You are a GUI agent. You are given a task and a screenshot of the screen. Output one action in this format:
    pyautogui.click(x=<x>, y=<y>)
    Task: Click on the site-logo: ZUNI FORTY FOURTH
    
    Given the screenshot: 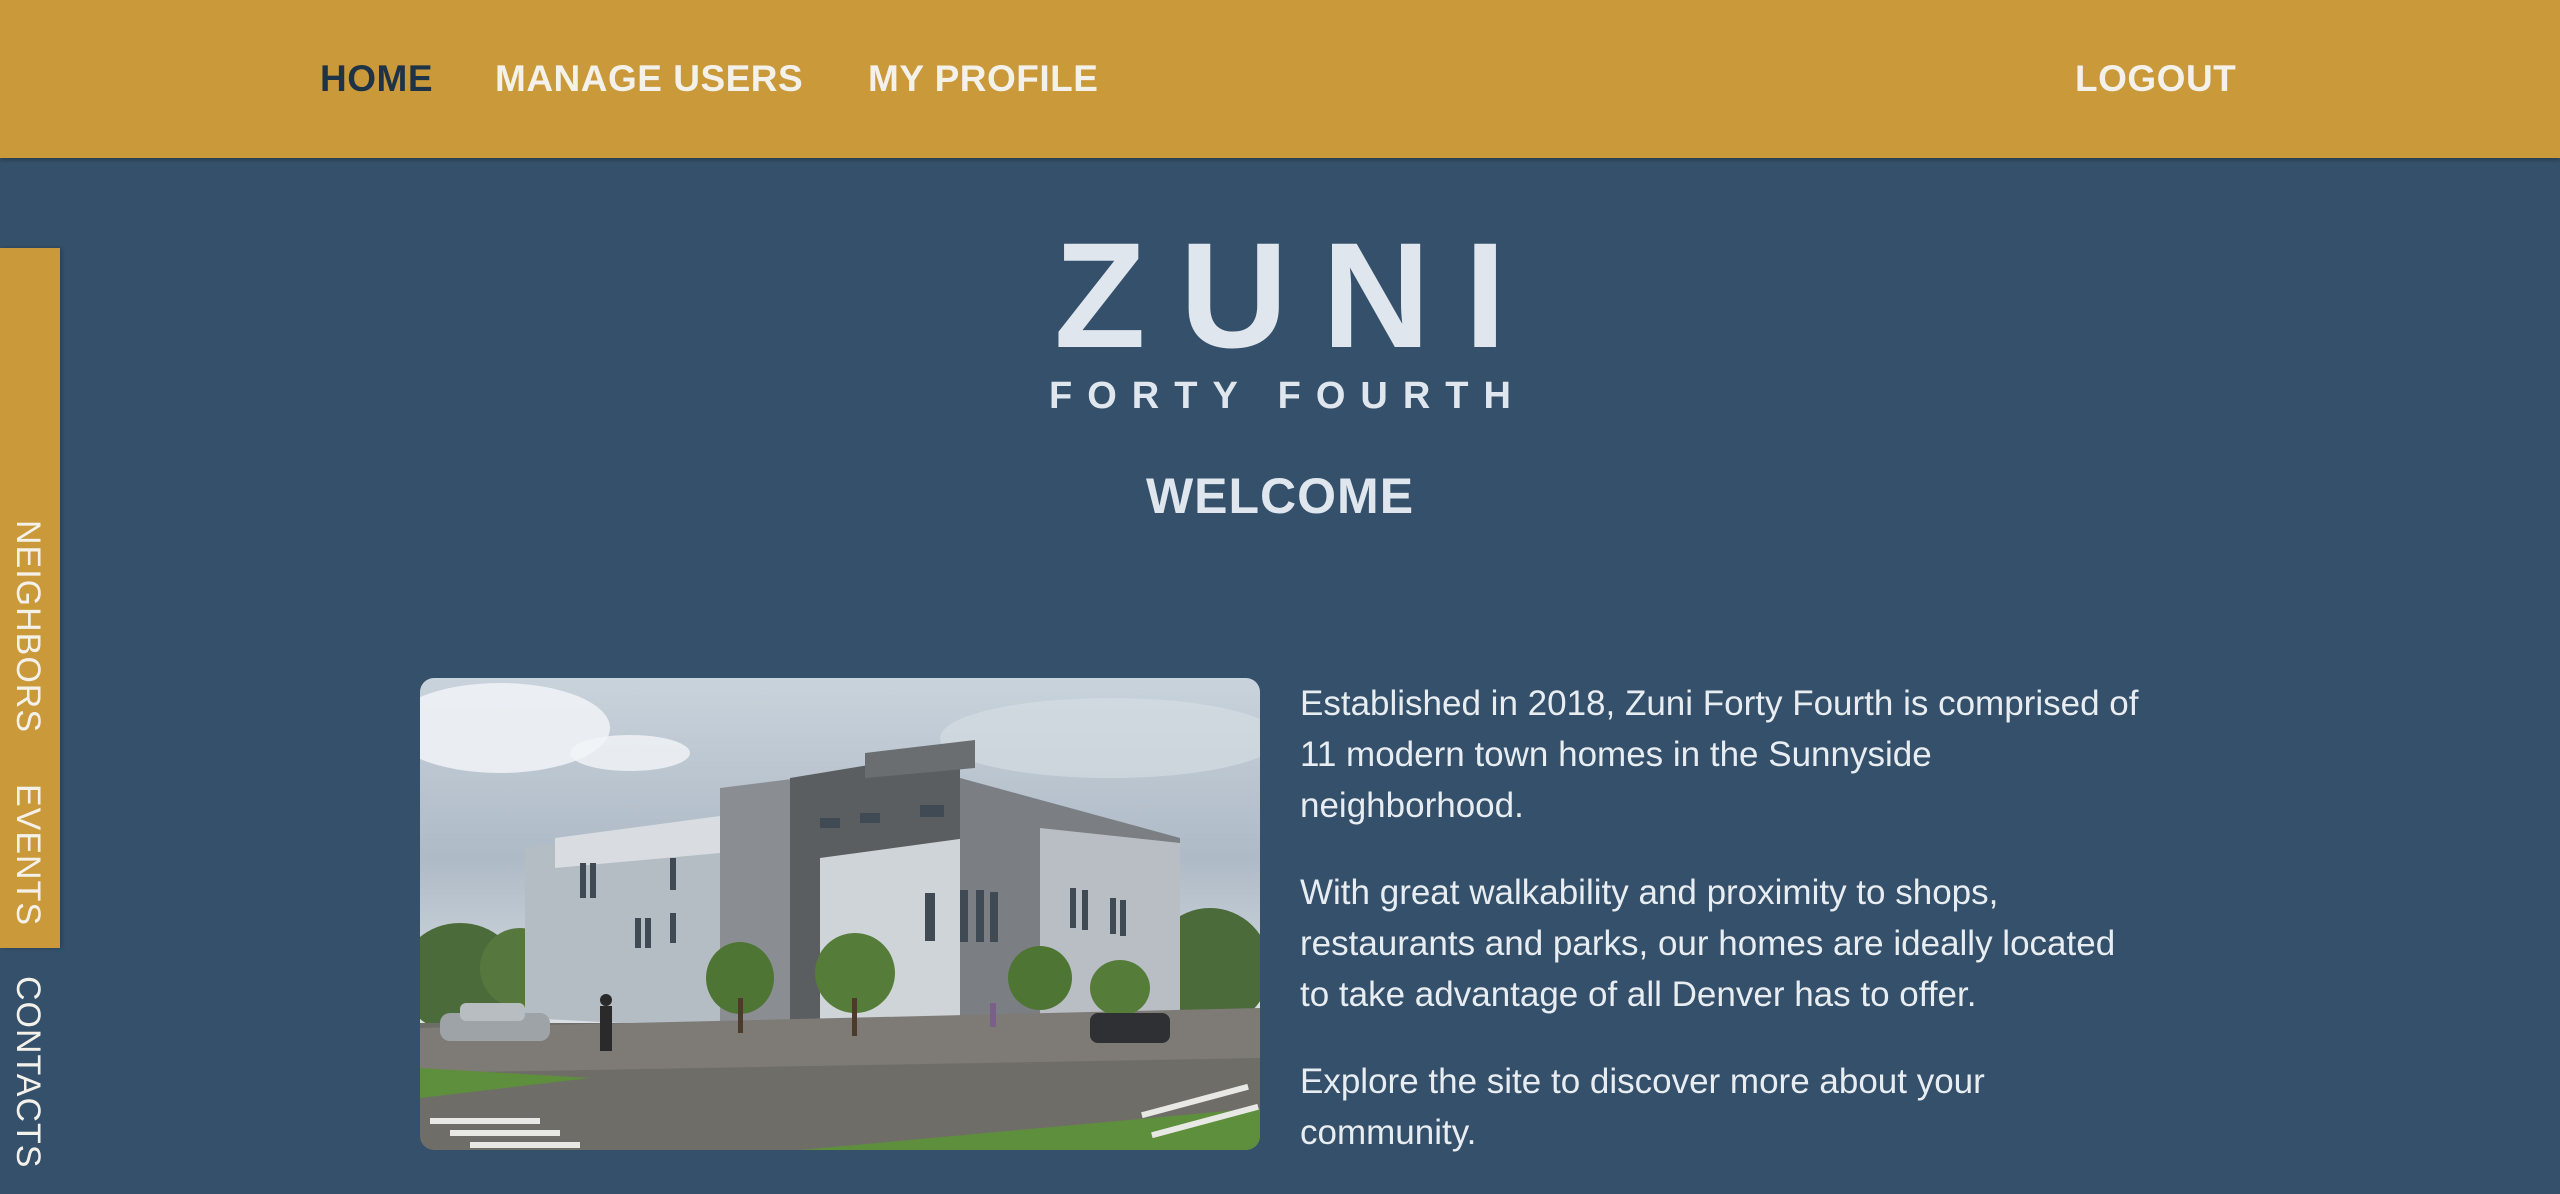 What is the action you would take?
    pyautogui.click(x=1280, y=319)
    